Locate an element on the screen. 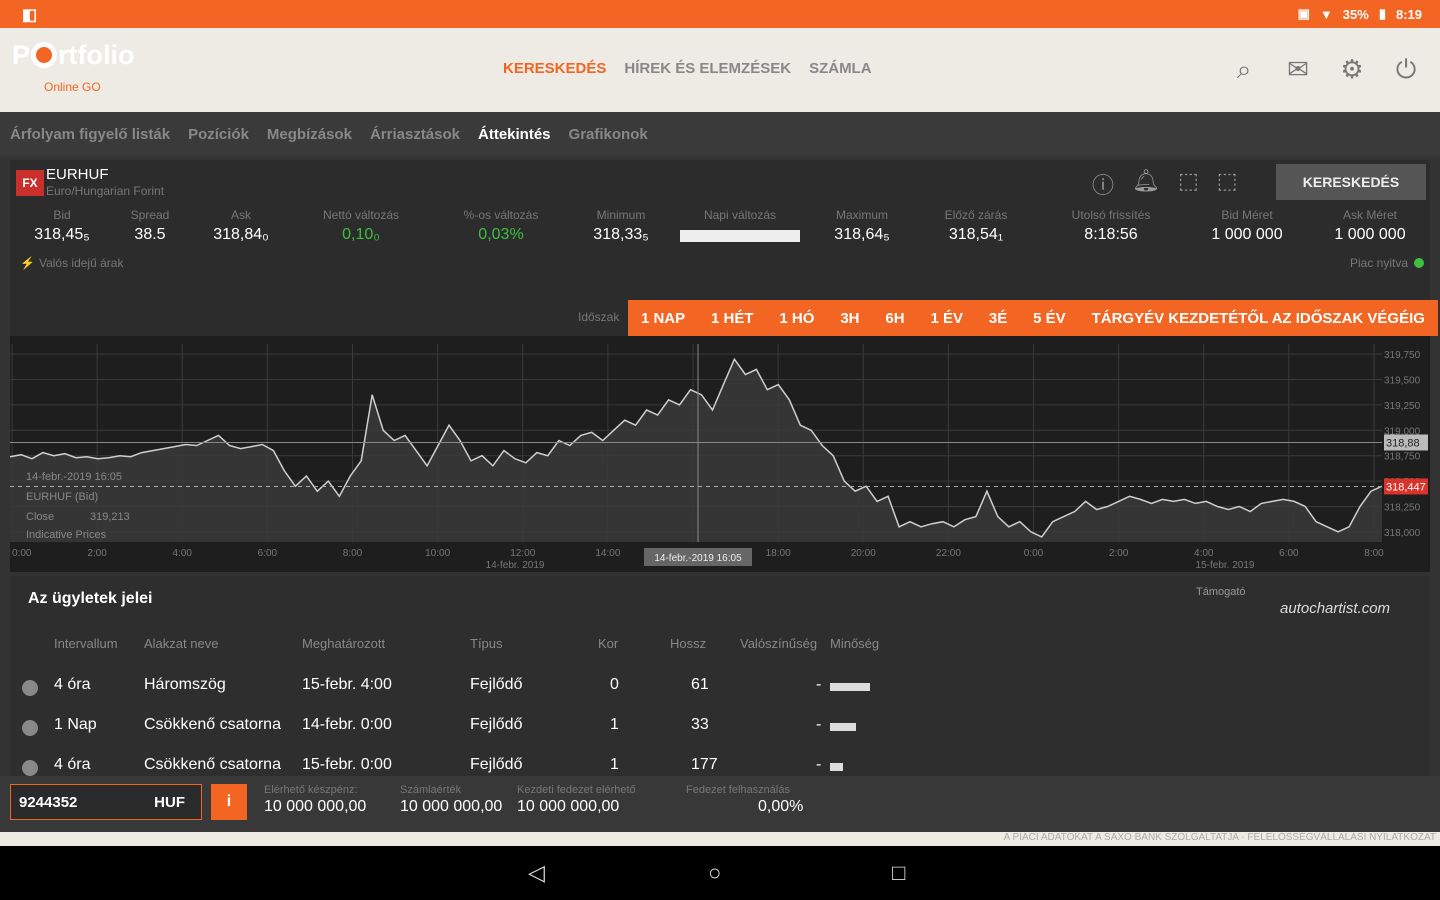 Image resolution: width=1440 pixels, height=900 pixels. stat-account-value: Számlaérték 10 000 000,00 is located at coordinates (451, 799).